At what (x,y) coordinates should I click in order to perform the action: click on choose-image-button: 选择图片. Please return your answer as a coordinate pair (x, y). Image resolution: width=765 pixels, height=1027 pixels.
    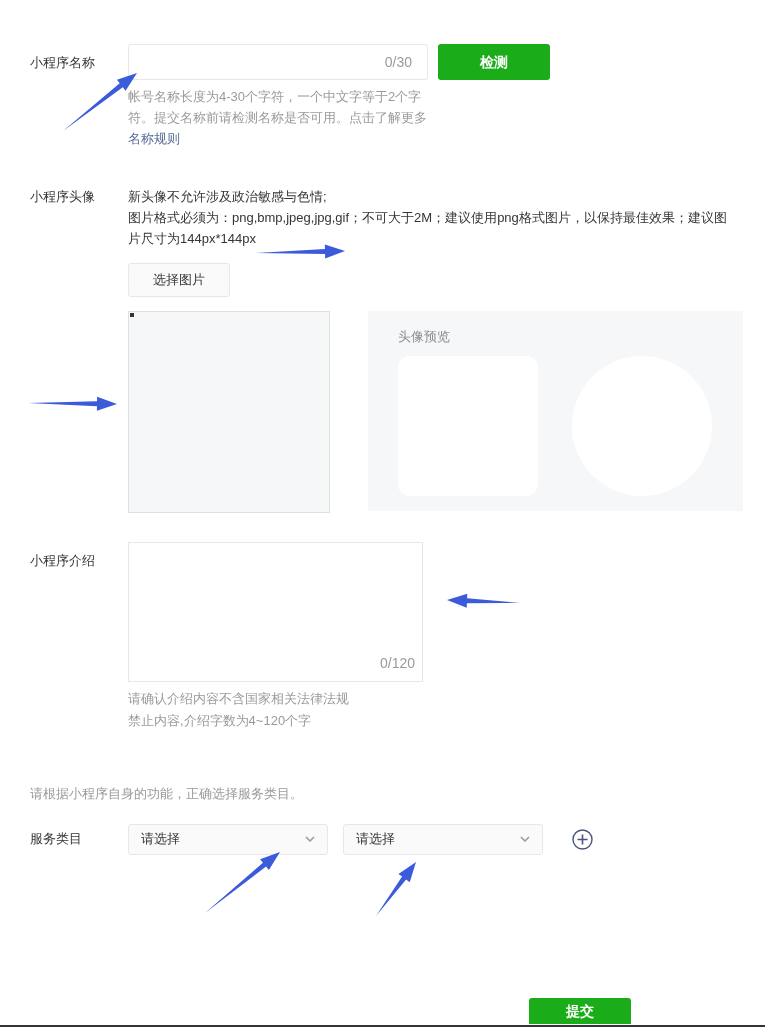
    Looking at the image, I should click on (179, 280).